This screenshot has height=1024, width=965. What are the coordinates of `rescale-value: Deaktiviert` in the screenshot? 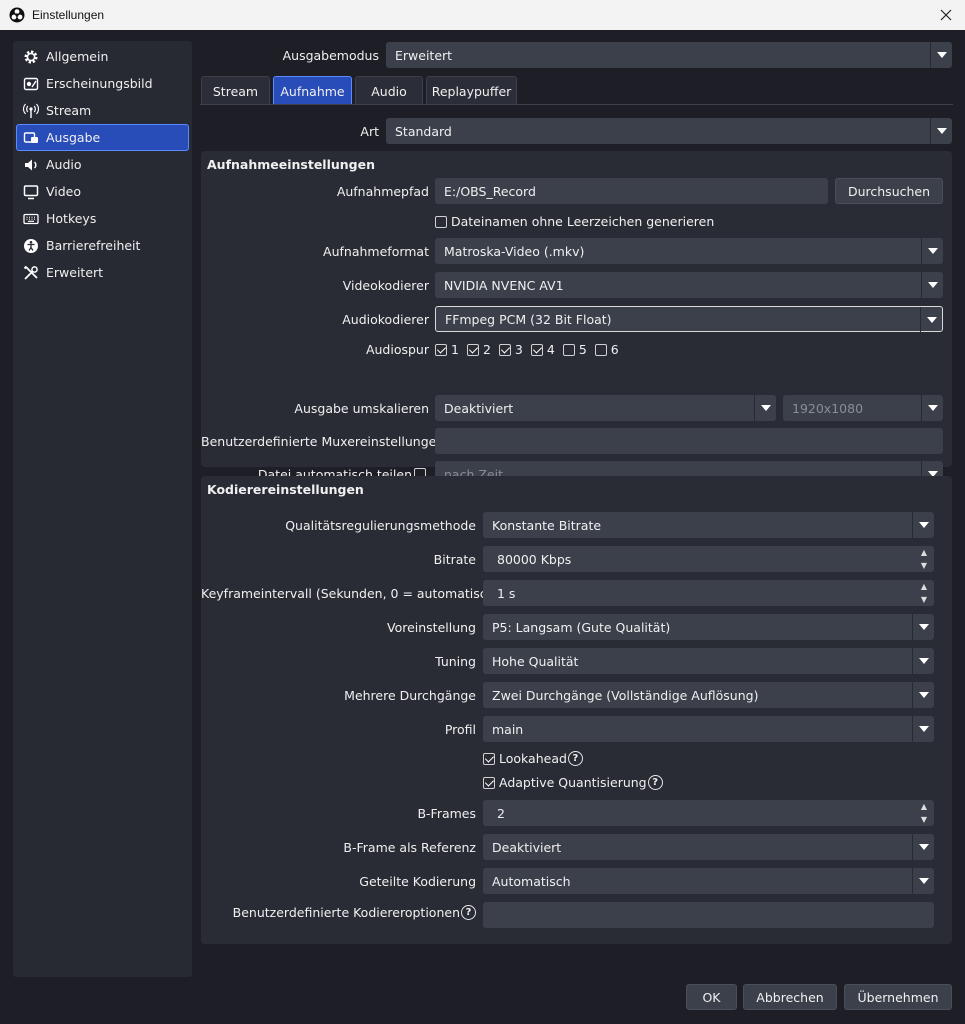 It's located at (479, 408).